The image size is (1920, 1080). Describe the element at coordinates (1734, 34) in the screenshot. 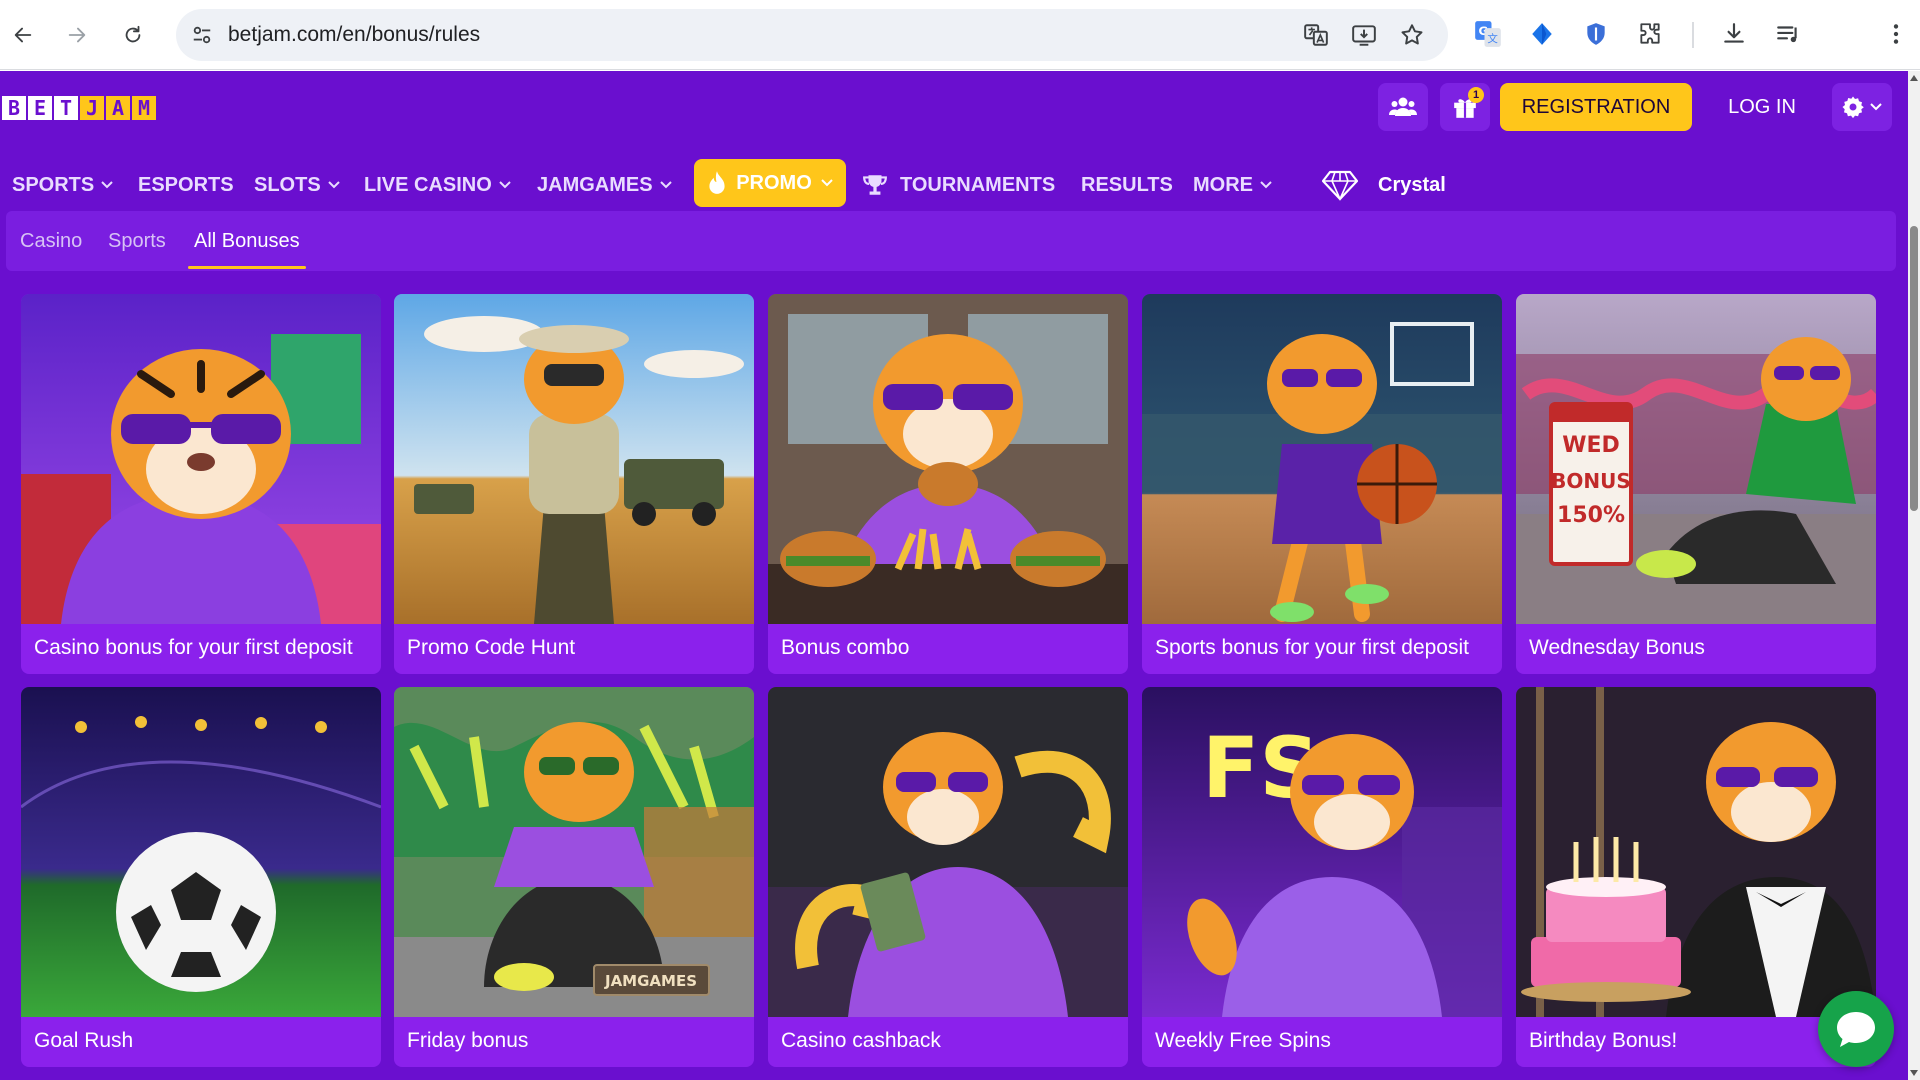

I see `downloads-icon` at that location.